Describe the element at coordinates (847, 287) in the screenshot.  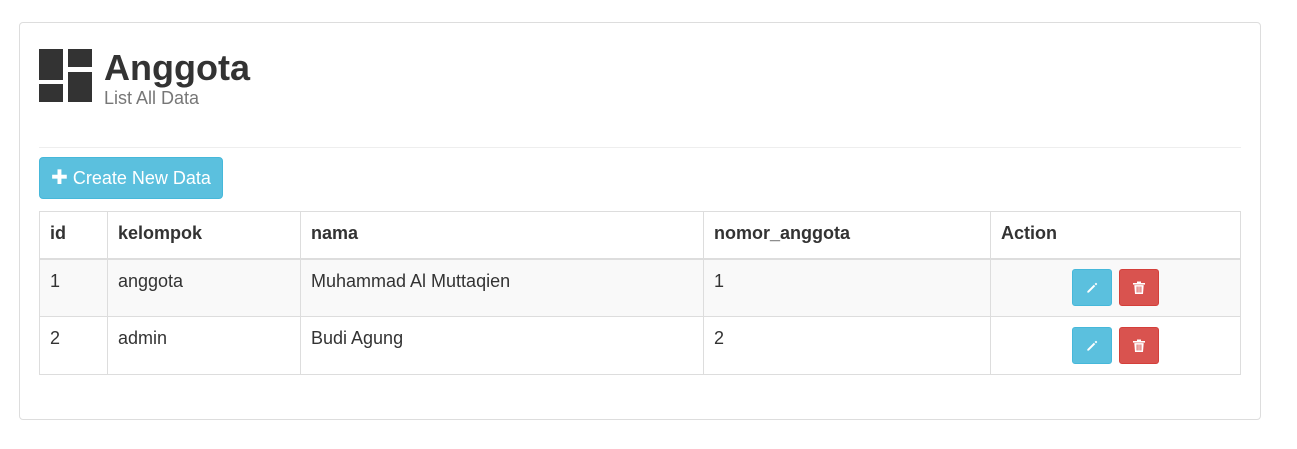
I see `cell-nomor-anggota: 1` at that location.